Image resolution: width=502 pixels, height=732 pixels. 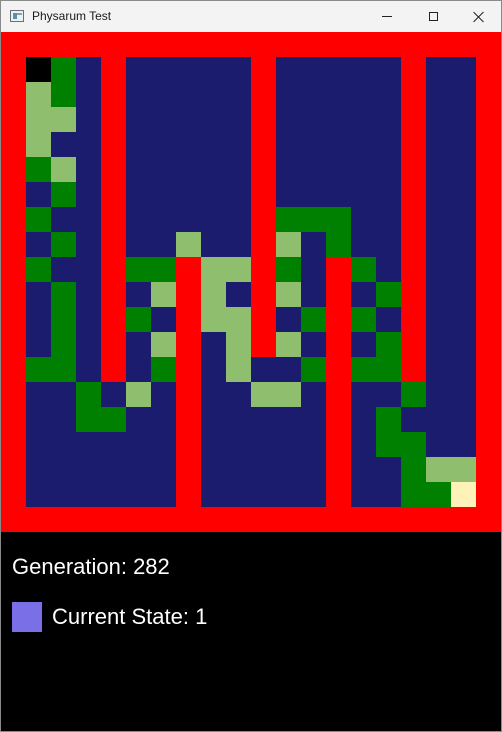 I want to click on maximize-icon, so click(x=433, y=16).